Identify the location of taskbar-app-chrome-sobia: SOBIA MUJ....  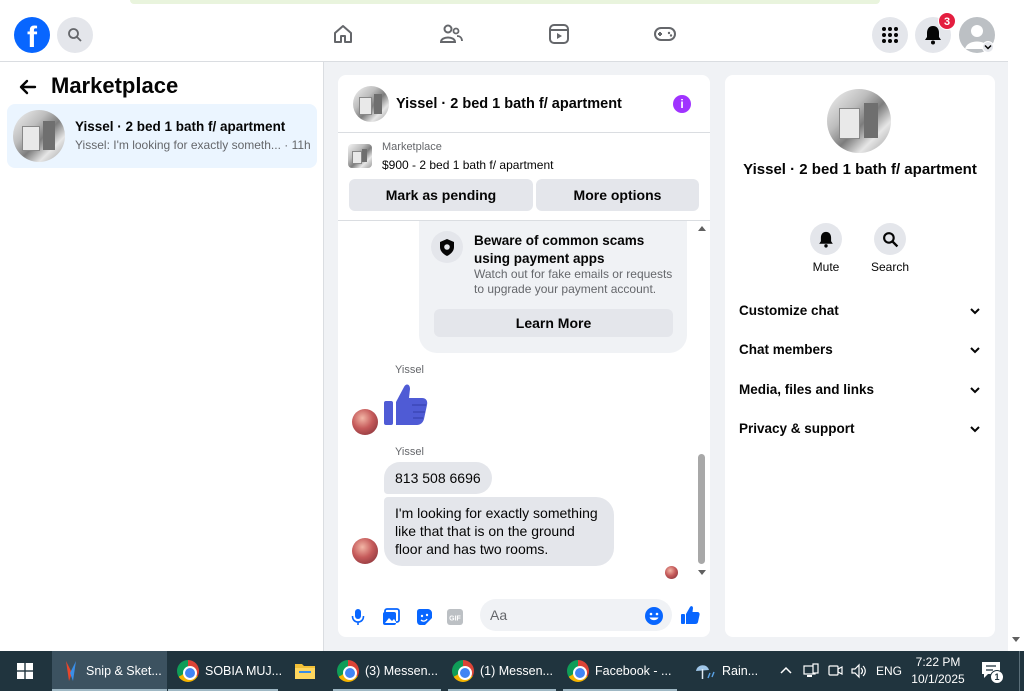
(225, 671).